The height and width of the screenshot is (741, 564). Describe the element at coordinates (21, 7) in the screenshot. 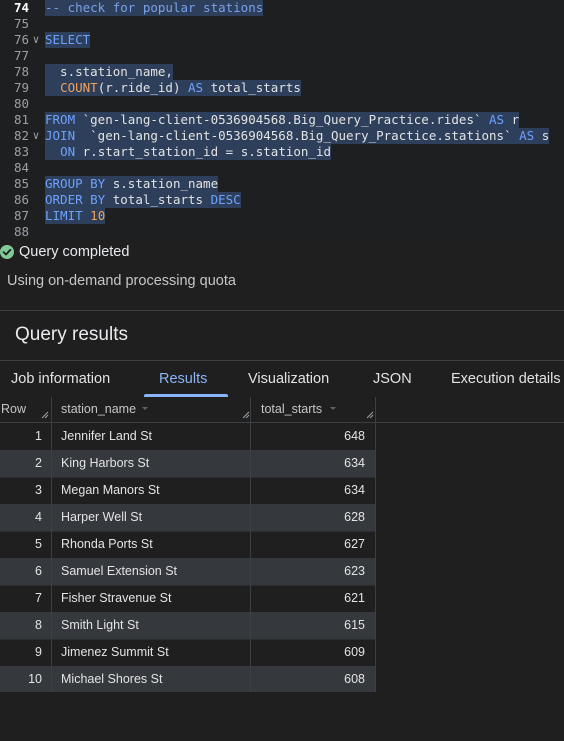

I see `line-number: 74` at that location.